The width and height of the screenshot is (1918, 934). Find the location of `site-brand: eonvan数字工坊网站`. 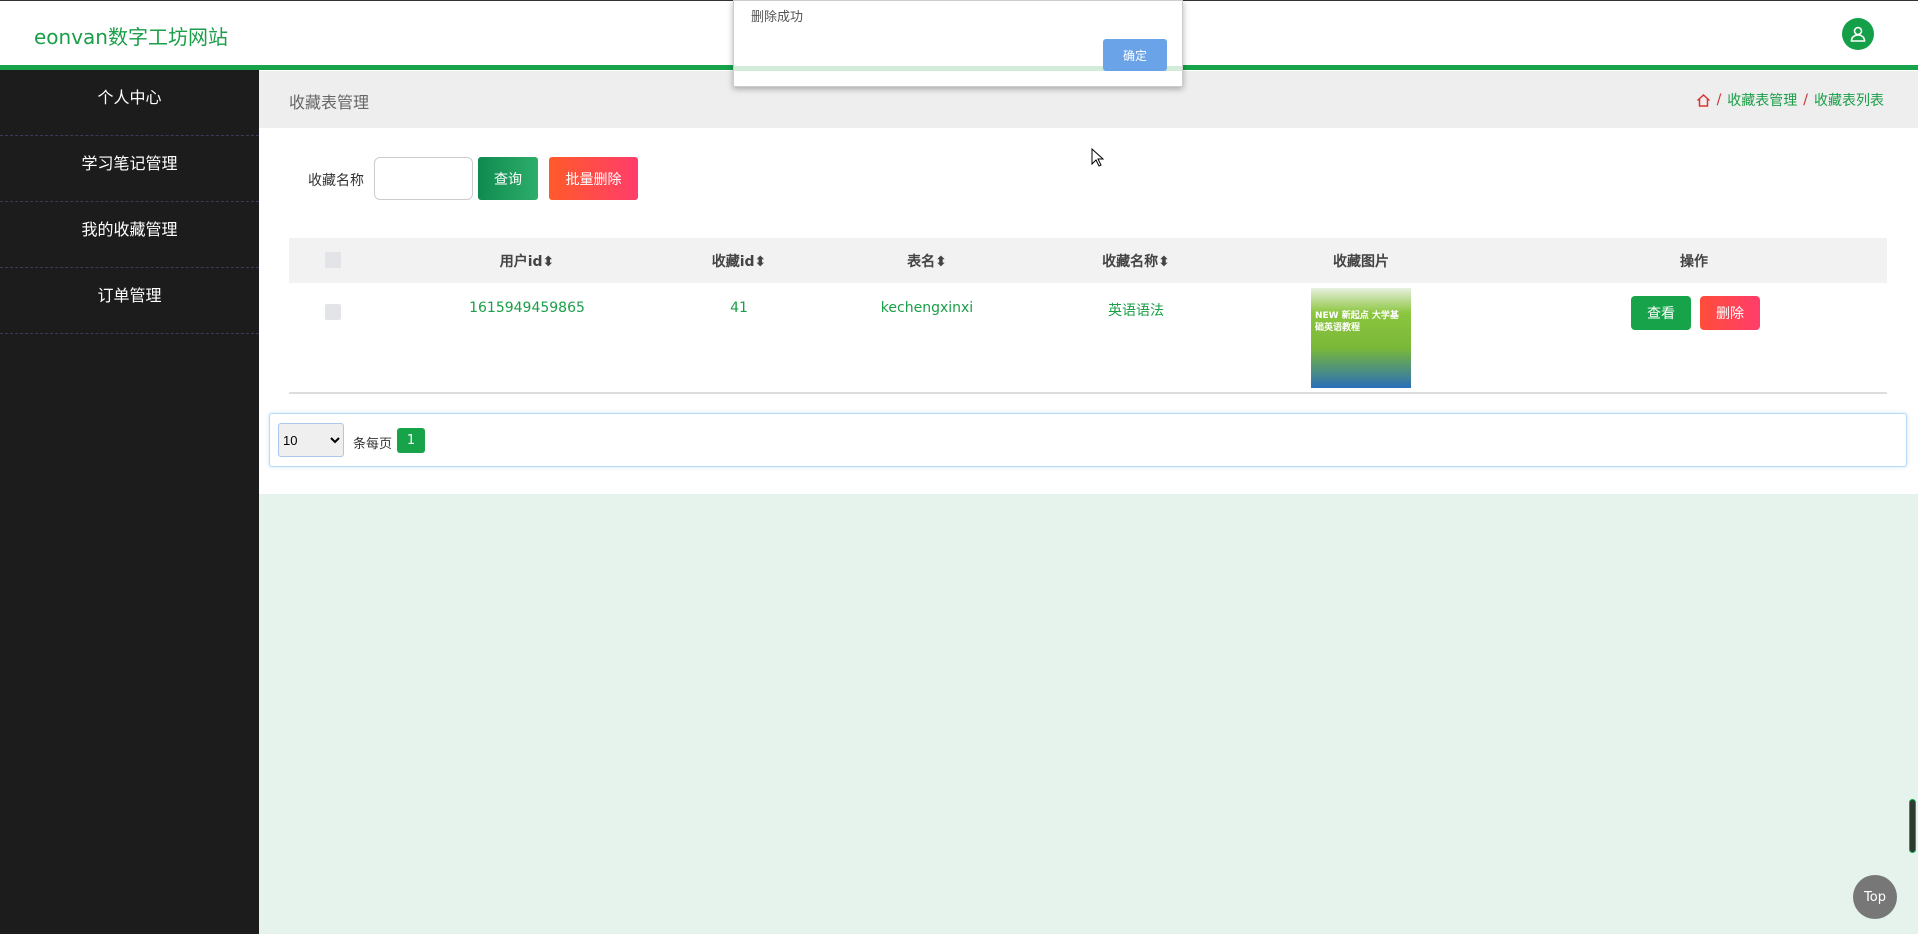

site-brand: eonvan数字工坊网站 is located at coordinates (131, 35).